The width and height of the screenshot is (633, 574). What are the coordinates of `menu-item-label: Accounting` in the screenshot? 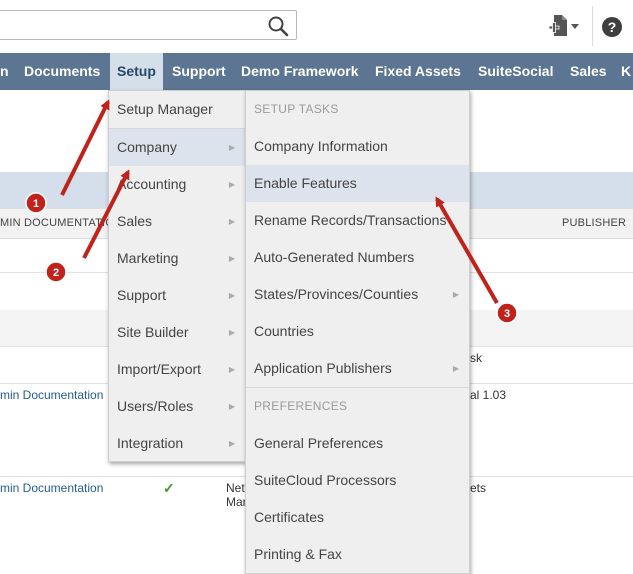 It's located at (152, 184).